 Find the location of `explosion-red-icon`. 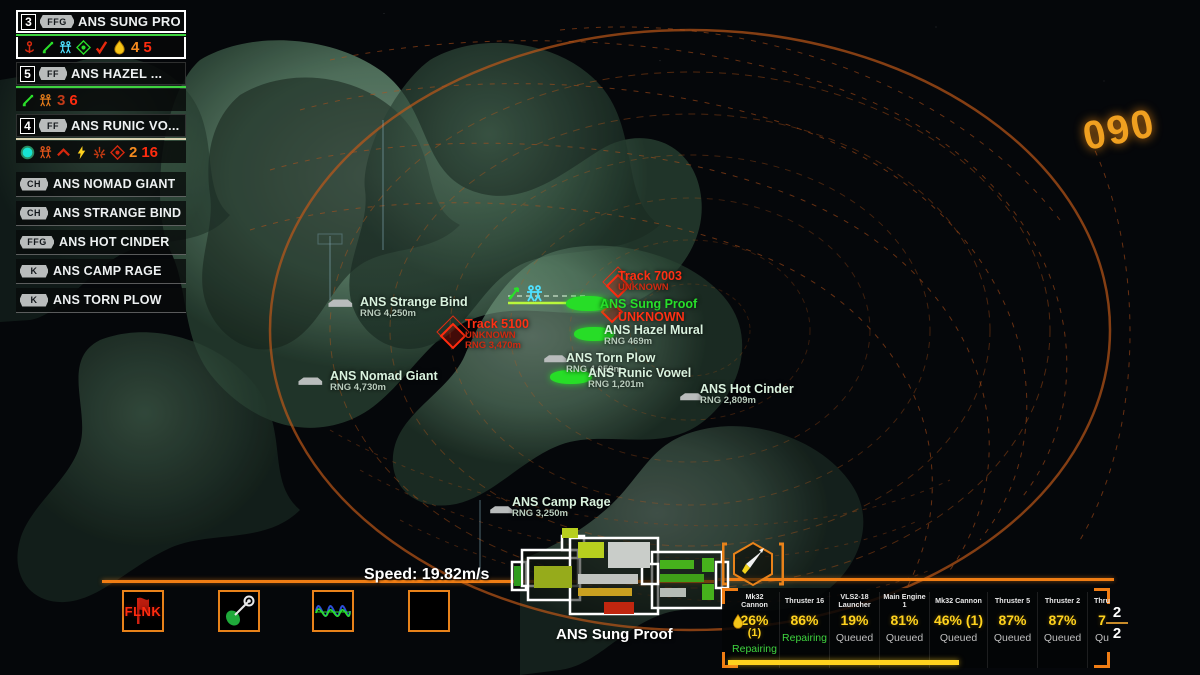

explosion-red-icon is located at coordinates (99, 152).